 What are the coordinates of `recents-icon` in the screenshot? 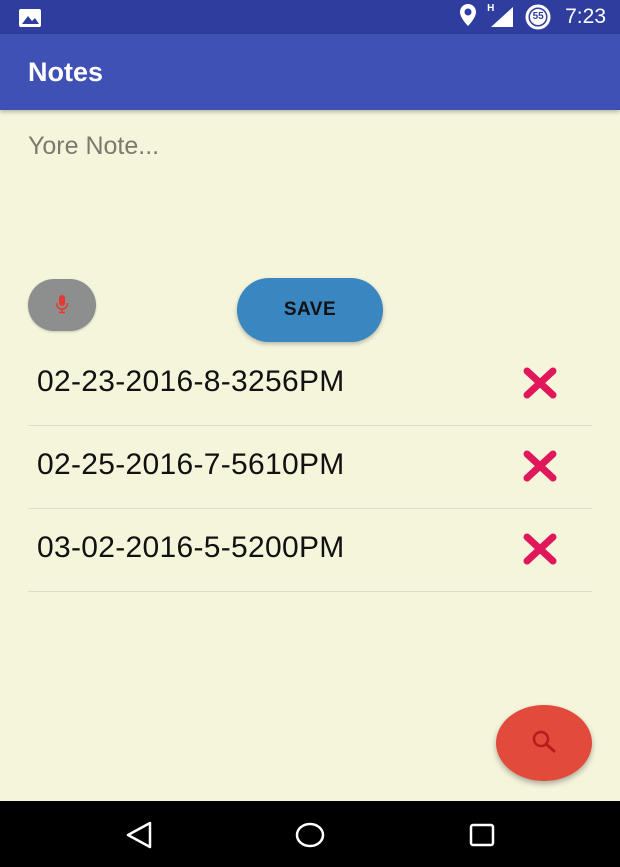 It's located at (482, 835).